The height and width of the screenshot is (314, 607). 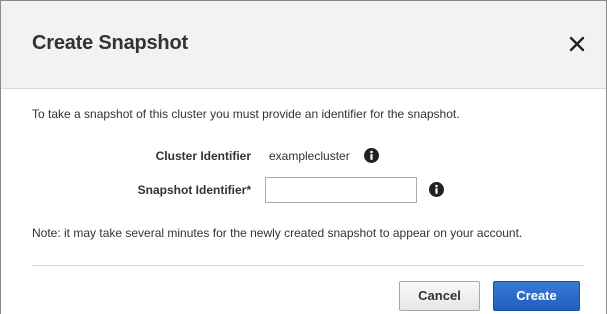 I want to click on snapshot-identifier-input, so click(x=341, y=190).